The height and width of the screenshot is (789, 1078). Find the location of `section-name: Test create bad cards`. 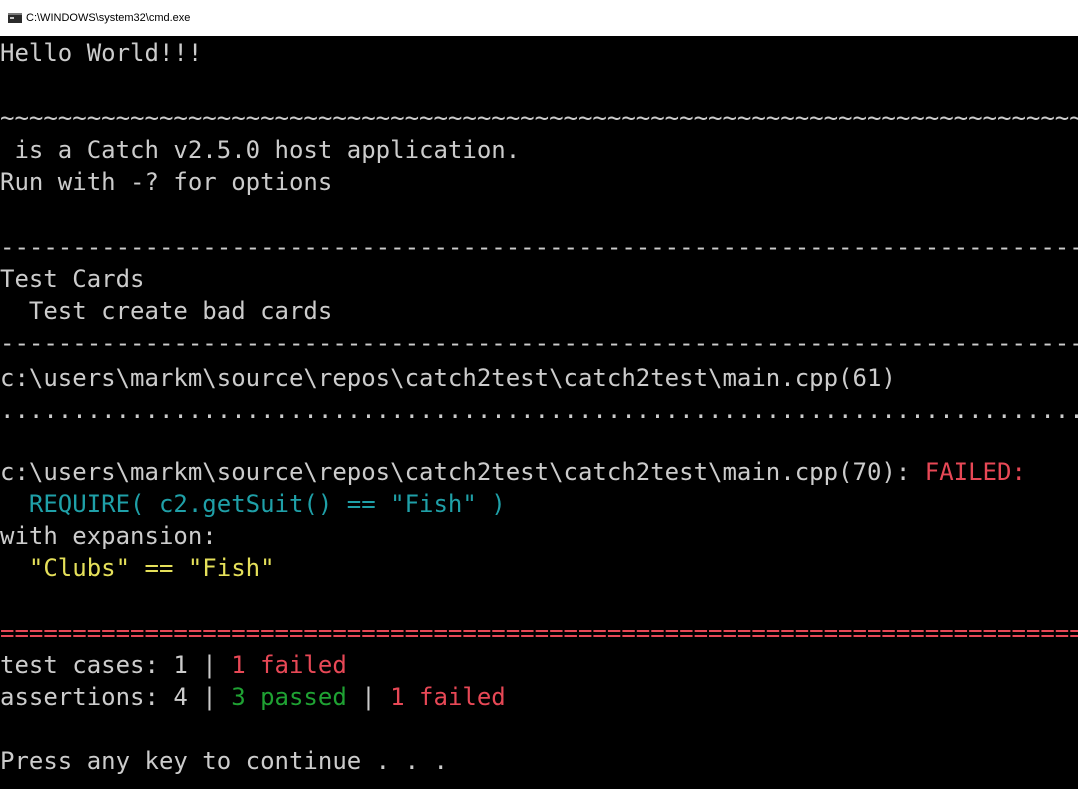

section-name: Test create bad cards is located at coordinates (166, 311).